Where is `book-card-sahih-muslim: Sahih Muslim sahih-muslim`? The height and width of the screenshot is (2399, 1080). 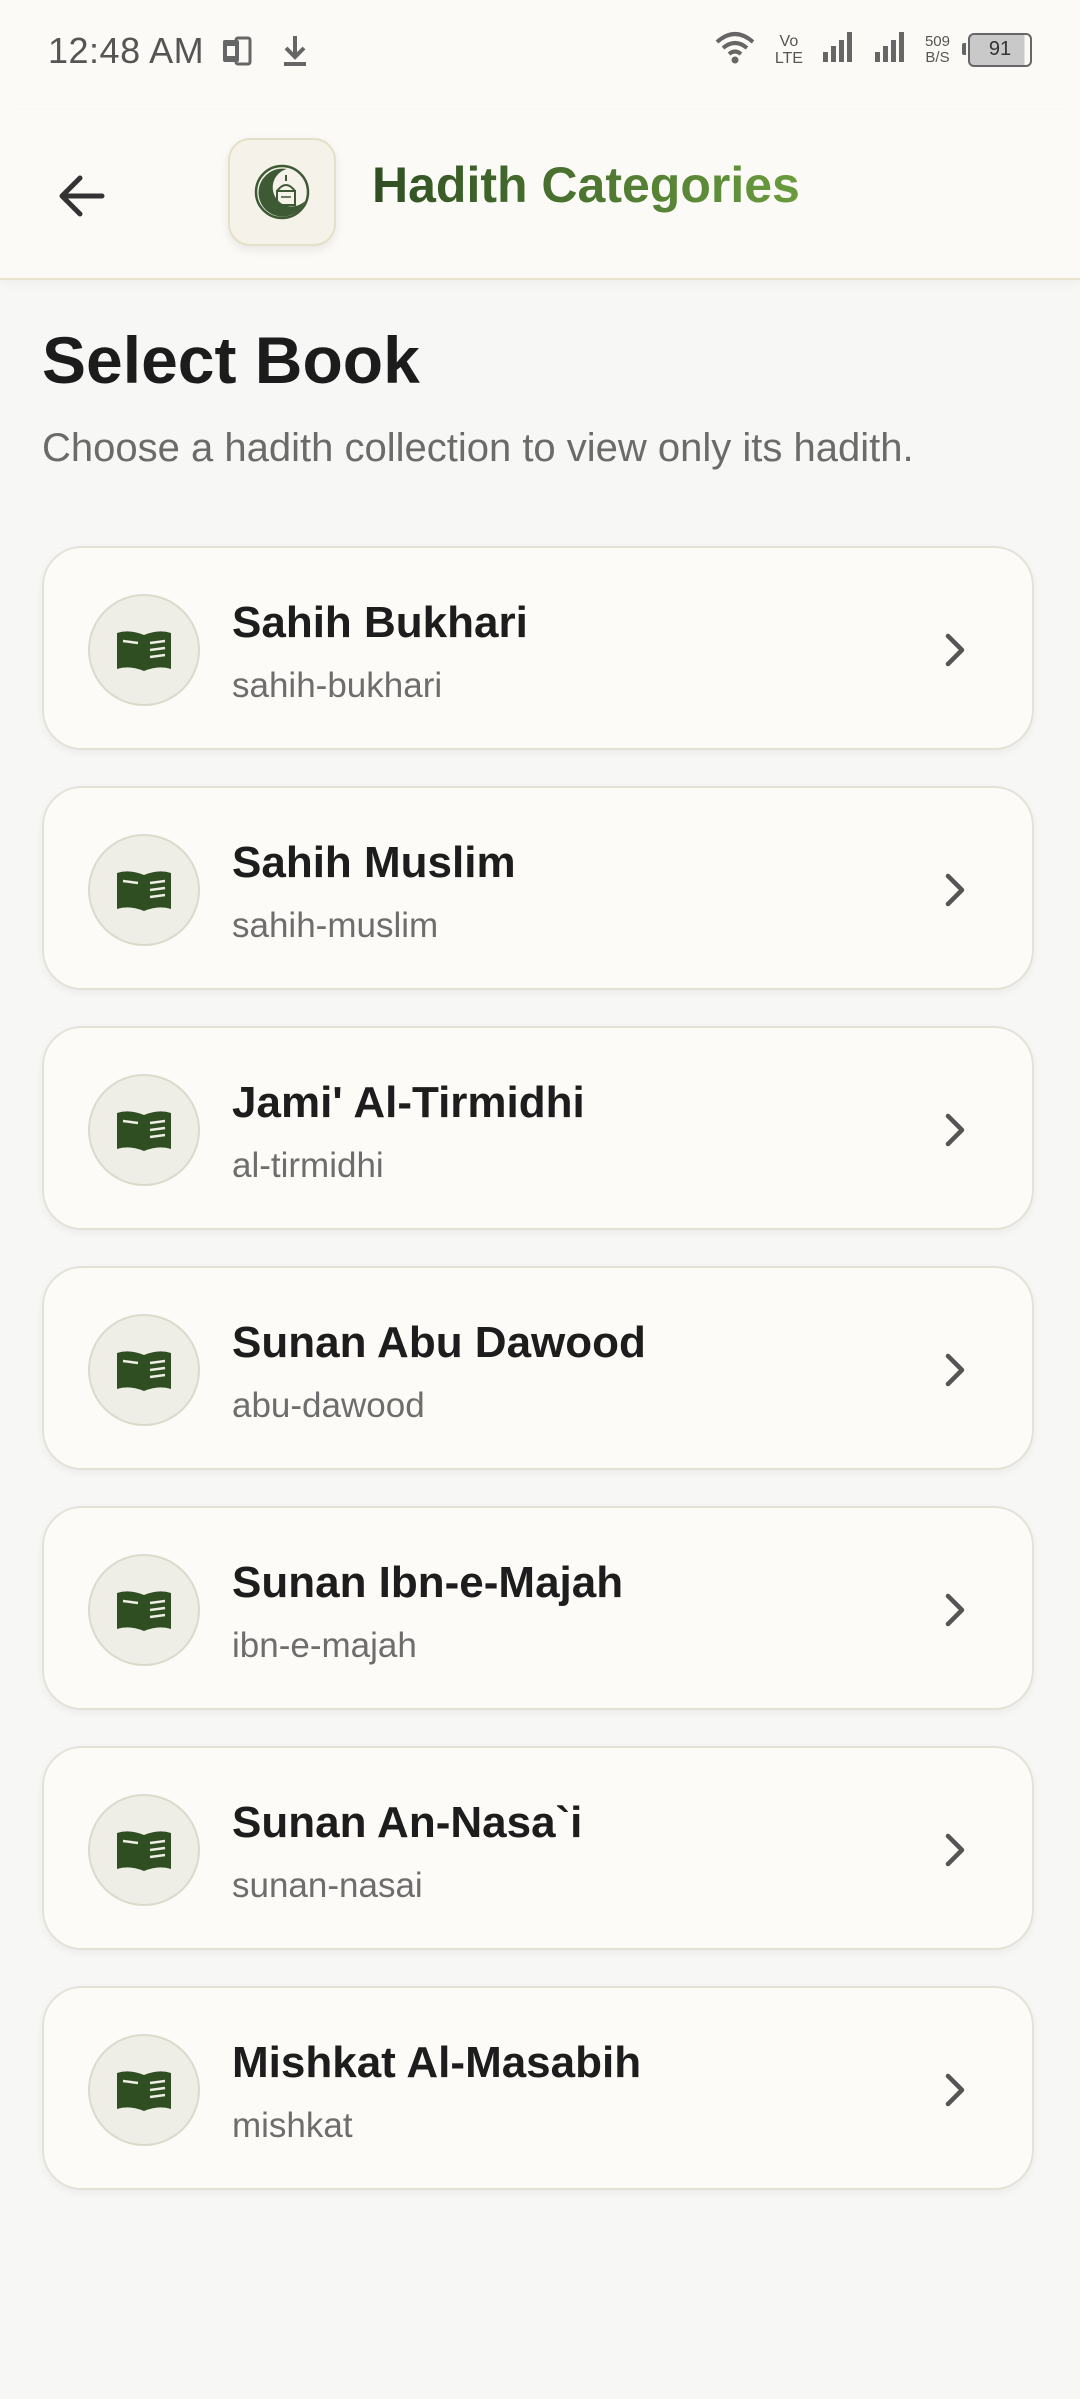 book-card-sahih-muslim: Sahih Muslim sahih-muslim is located at coordinates (538, 888).